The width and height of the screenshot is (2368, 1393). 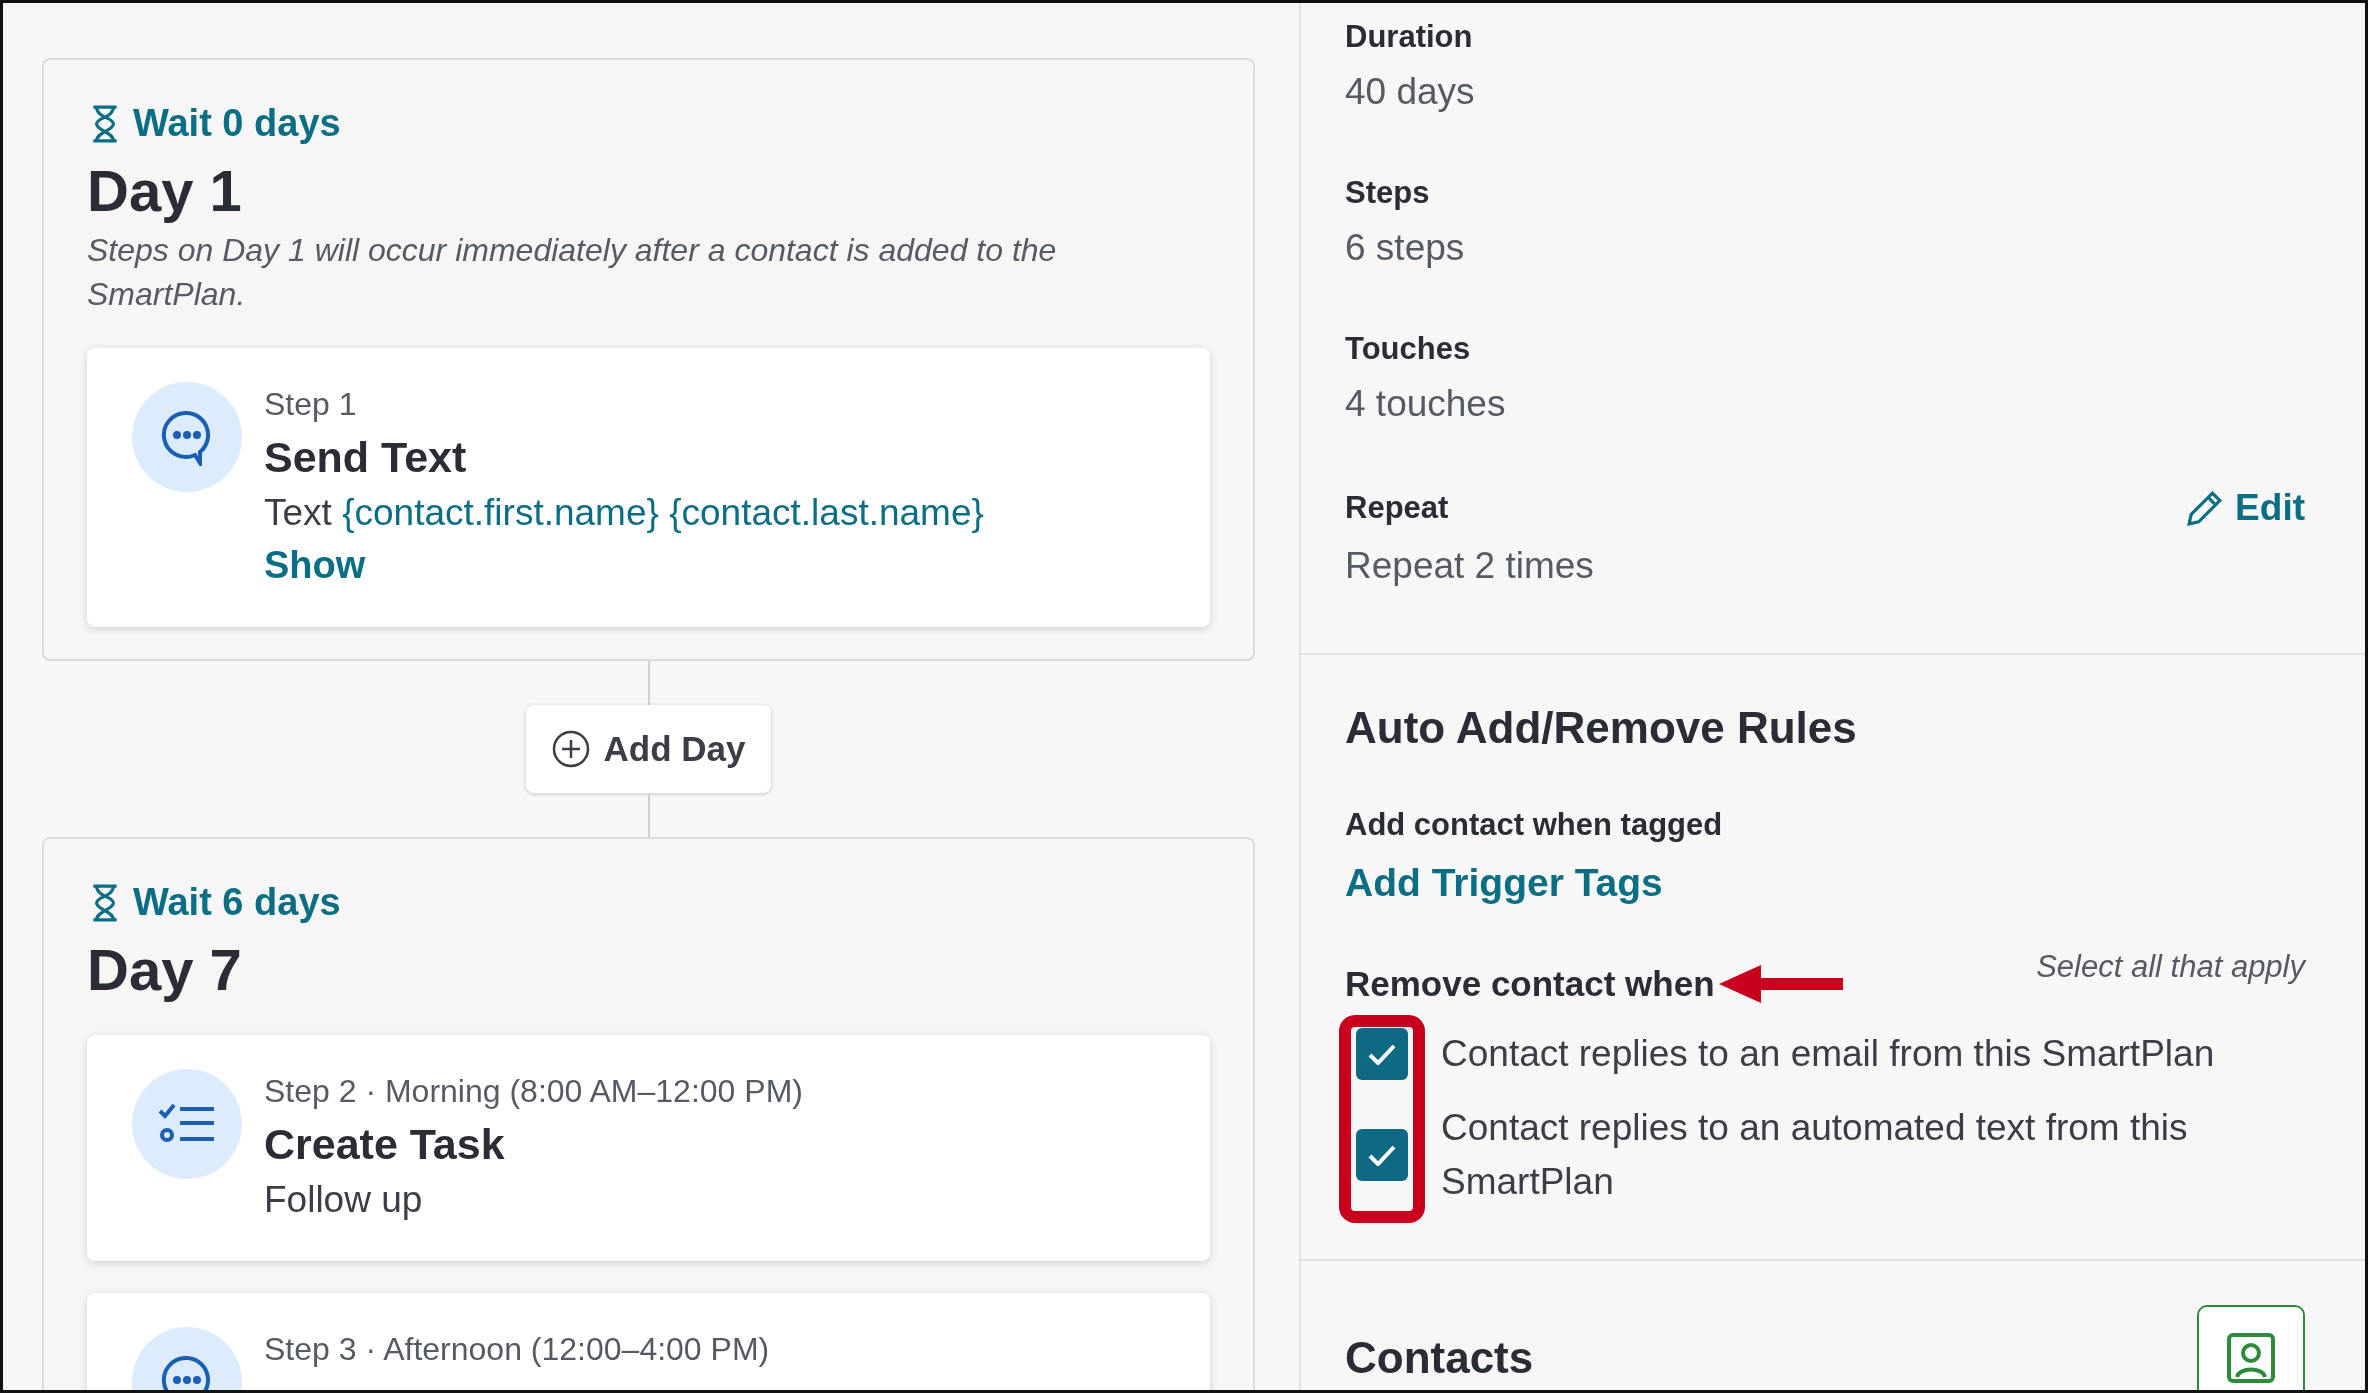 I want to click on step-detail: Text {contact.first.name} {contact.last.name}, so click(x=624, y=513).